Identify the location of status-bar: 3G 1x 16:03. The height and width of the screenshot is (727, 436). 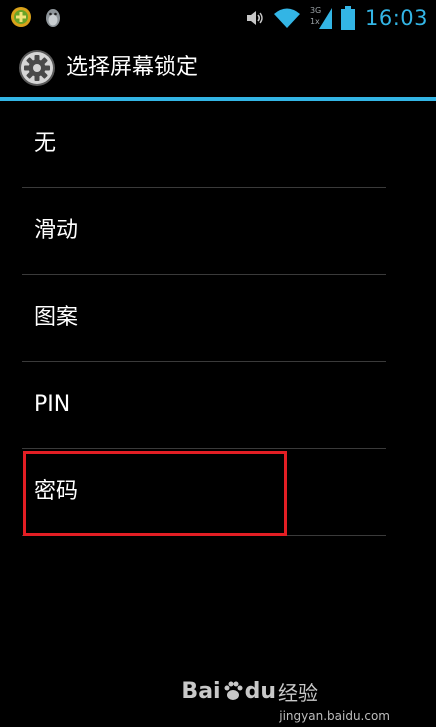
(218, 18).